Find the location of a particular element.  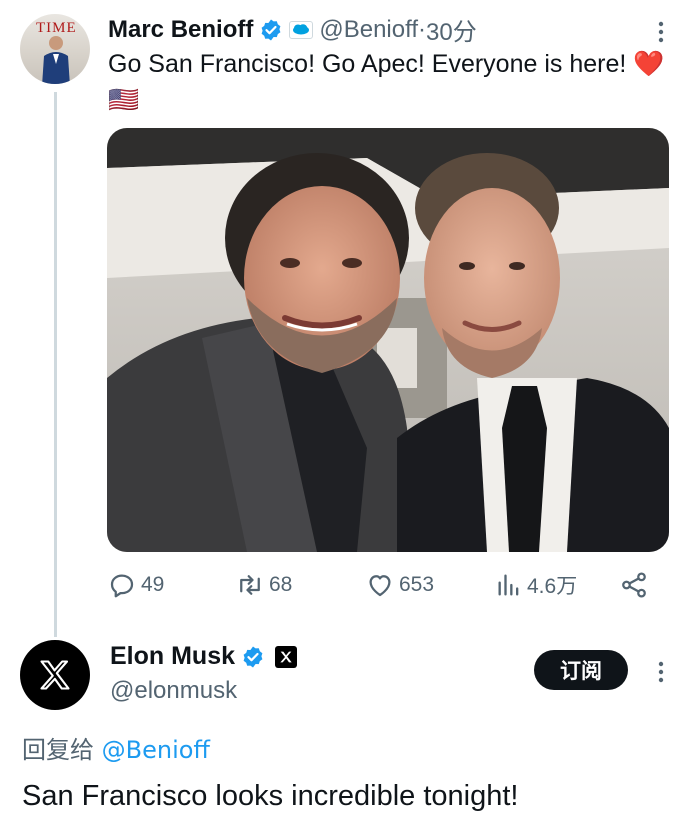

retweet-button: 68 is located at coordinates (263, 585).